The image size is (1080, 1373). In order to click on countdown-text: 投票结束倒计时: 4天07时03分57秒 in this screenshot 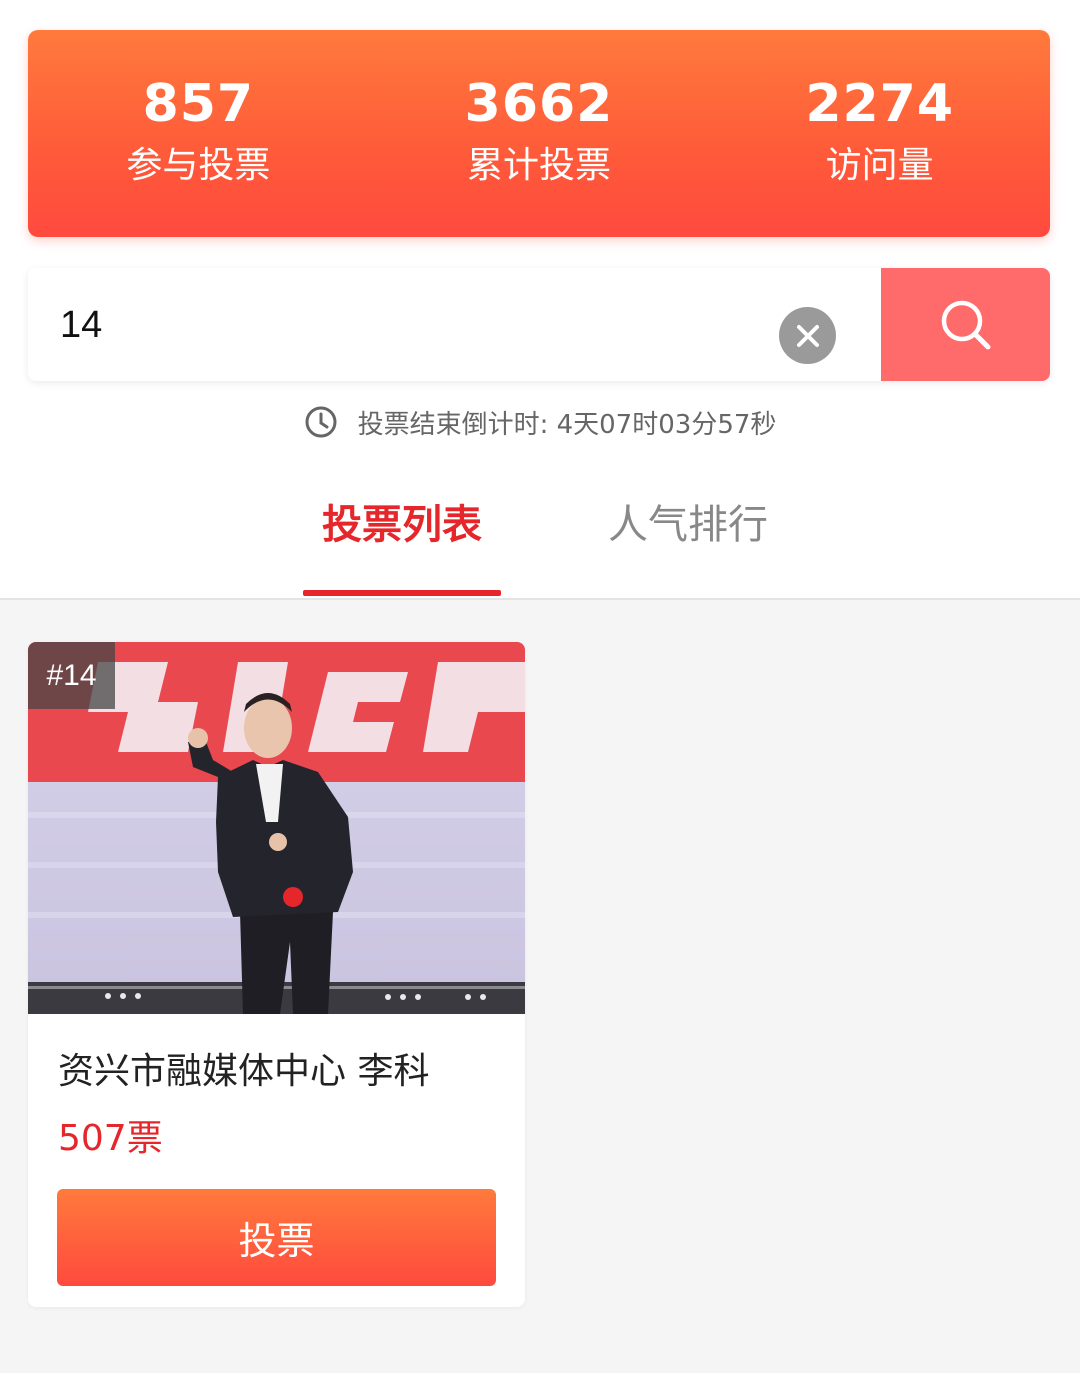, I will do `click(567, 424)`.